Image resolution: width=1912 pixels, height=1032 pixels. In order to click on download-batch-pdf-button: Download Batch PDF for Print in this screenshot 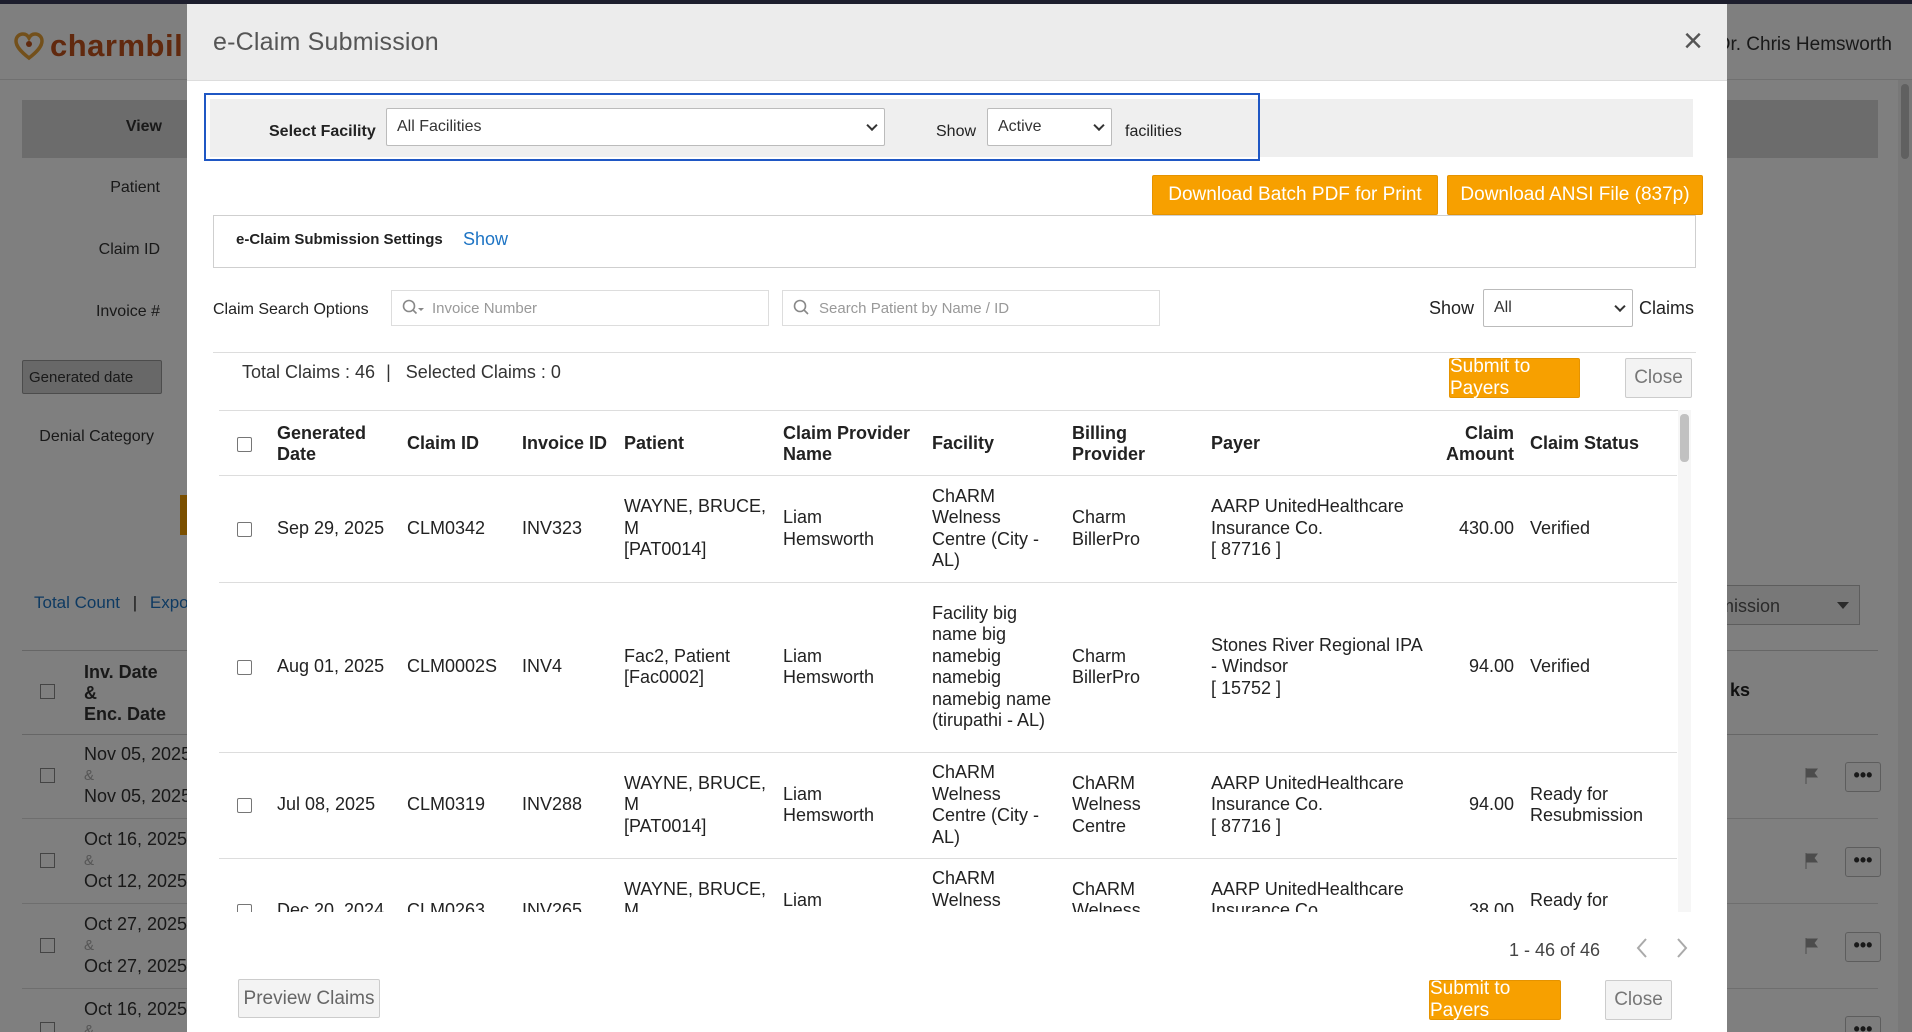, I will do `click(1295, 195)`.